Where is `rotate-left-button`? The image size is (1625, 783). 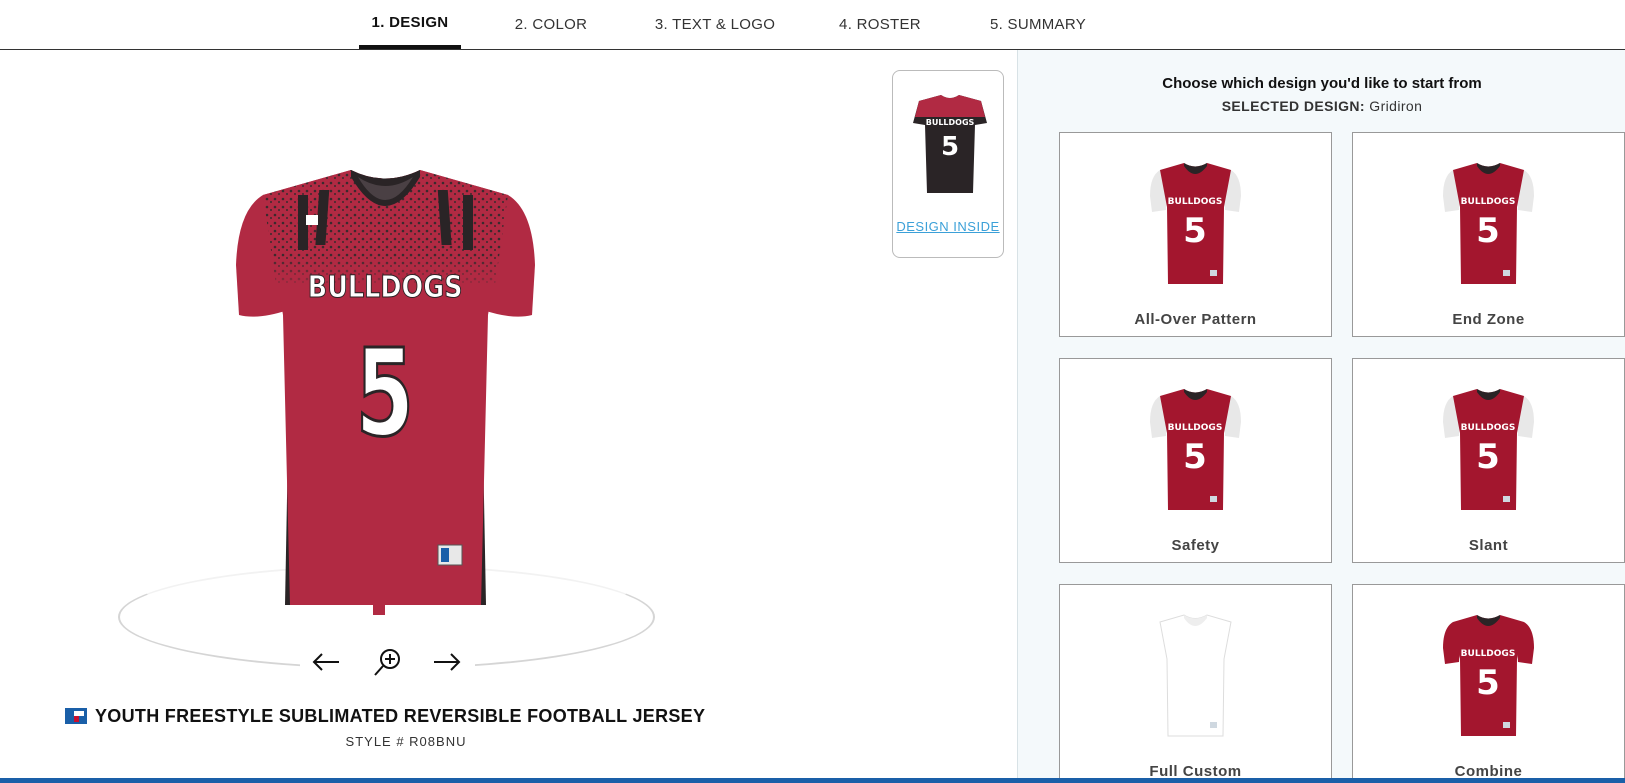 rotate-left-button is located at coordinates (326, 662).